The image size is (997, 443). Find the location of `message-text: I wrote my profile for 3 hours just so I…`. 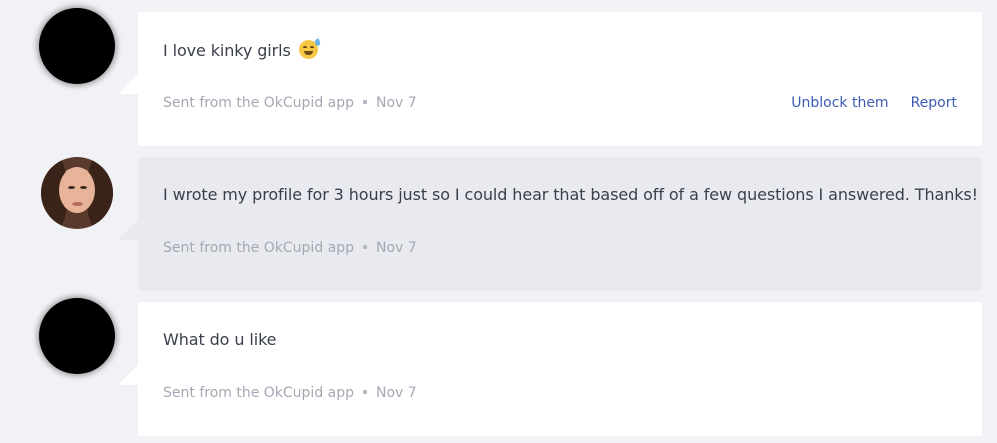

message-text: I wrote my profile for 3 hours just so I… is located at coordinates (570, 194).